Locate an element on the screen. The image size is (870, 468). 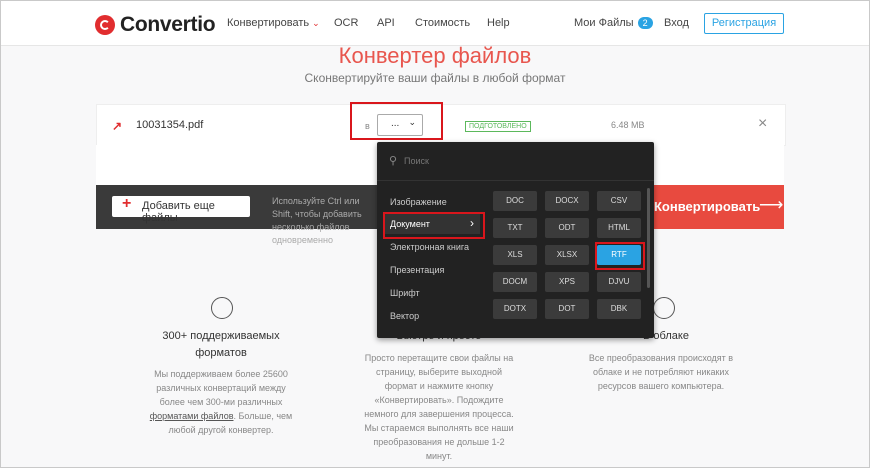
format-option: DOCM is located at coordinates (515, 282).